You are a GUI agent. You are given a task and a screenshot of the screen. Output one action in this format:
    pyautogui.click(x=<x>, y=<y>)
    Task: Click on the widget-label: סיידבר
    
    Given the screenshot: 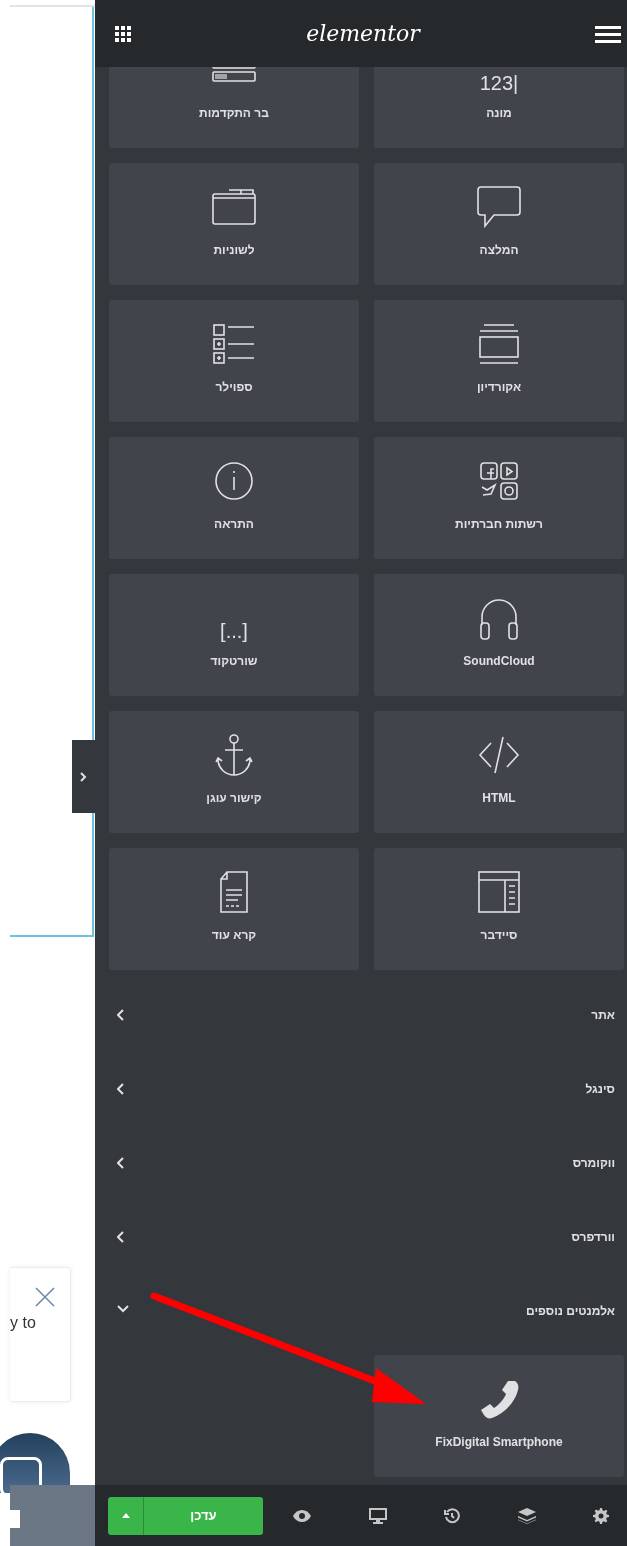 What is the action you would take?
    pyautogui.click(x=499, y=935)
    